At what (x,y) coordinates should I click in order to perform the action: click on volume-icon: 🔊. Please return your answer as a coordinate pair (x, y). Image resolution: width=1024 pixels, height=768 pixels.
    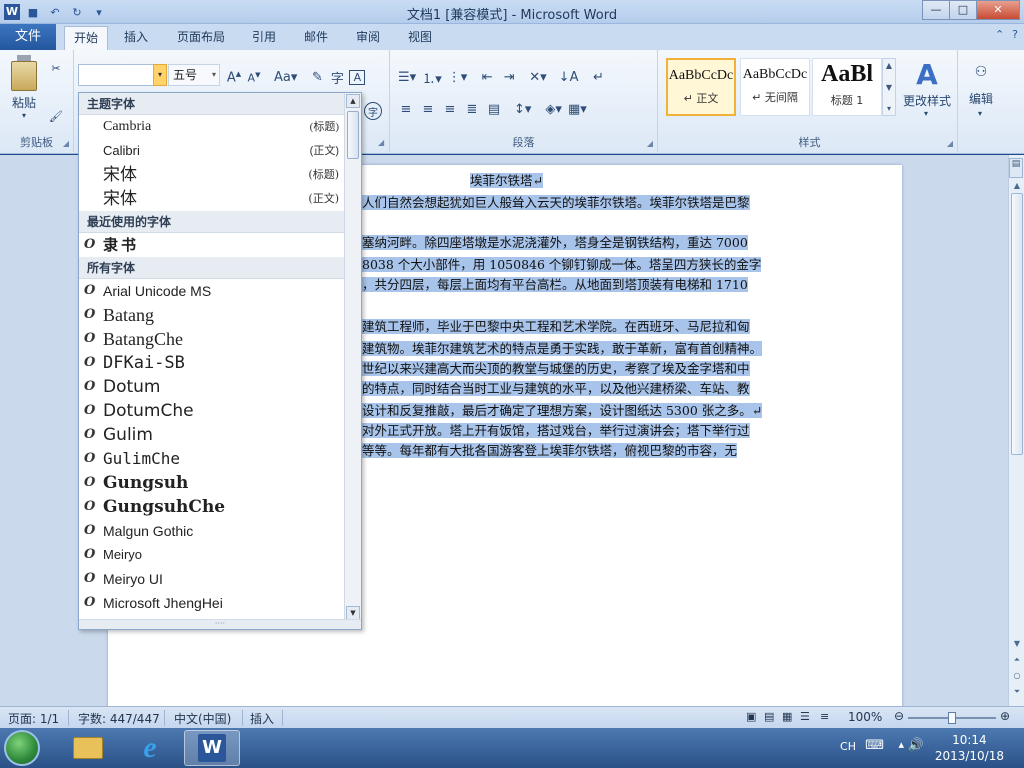
    Looking at the image, I should click on (916, 745).